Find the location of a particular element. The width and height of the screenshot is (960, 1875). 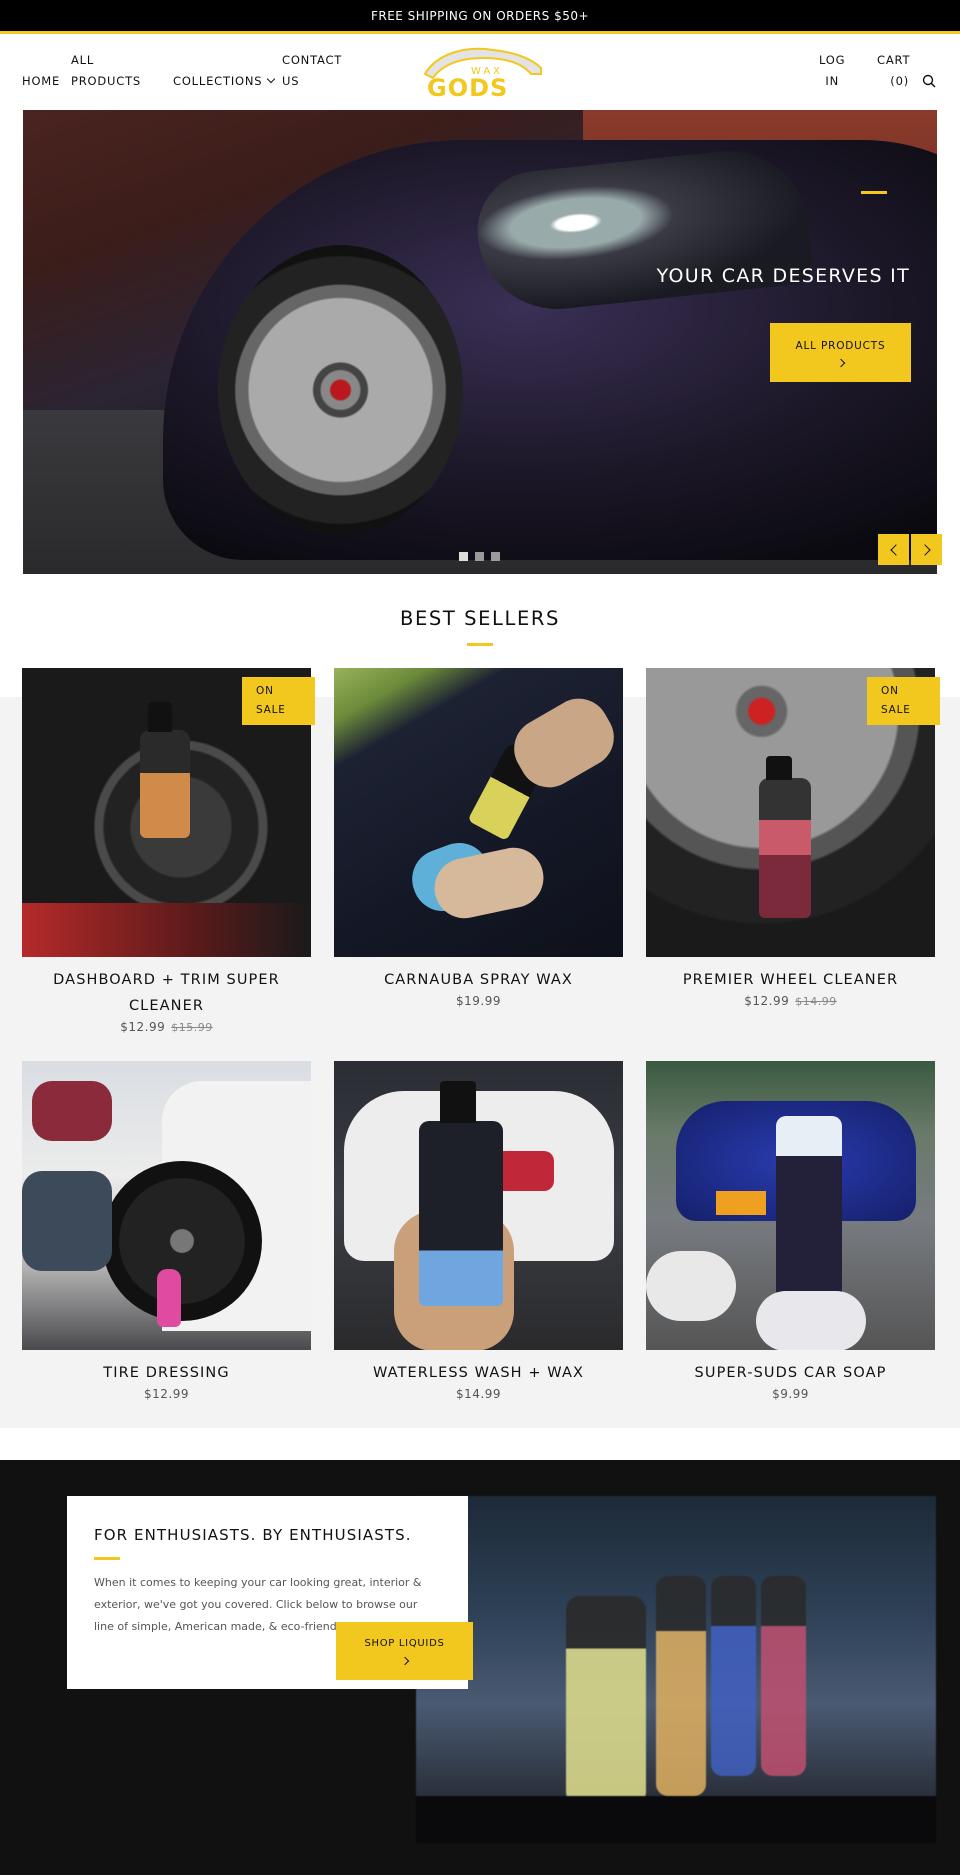

best-sellers-underline is located at coordinates (480, 644).